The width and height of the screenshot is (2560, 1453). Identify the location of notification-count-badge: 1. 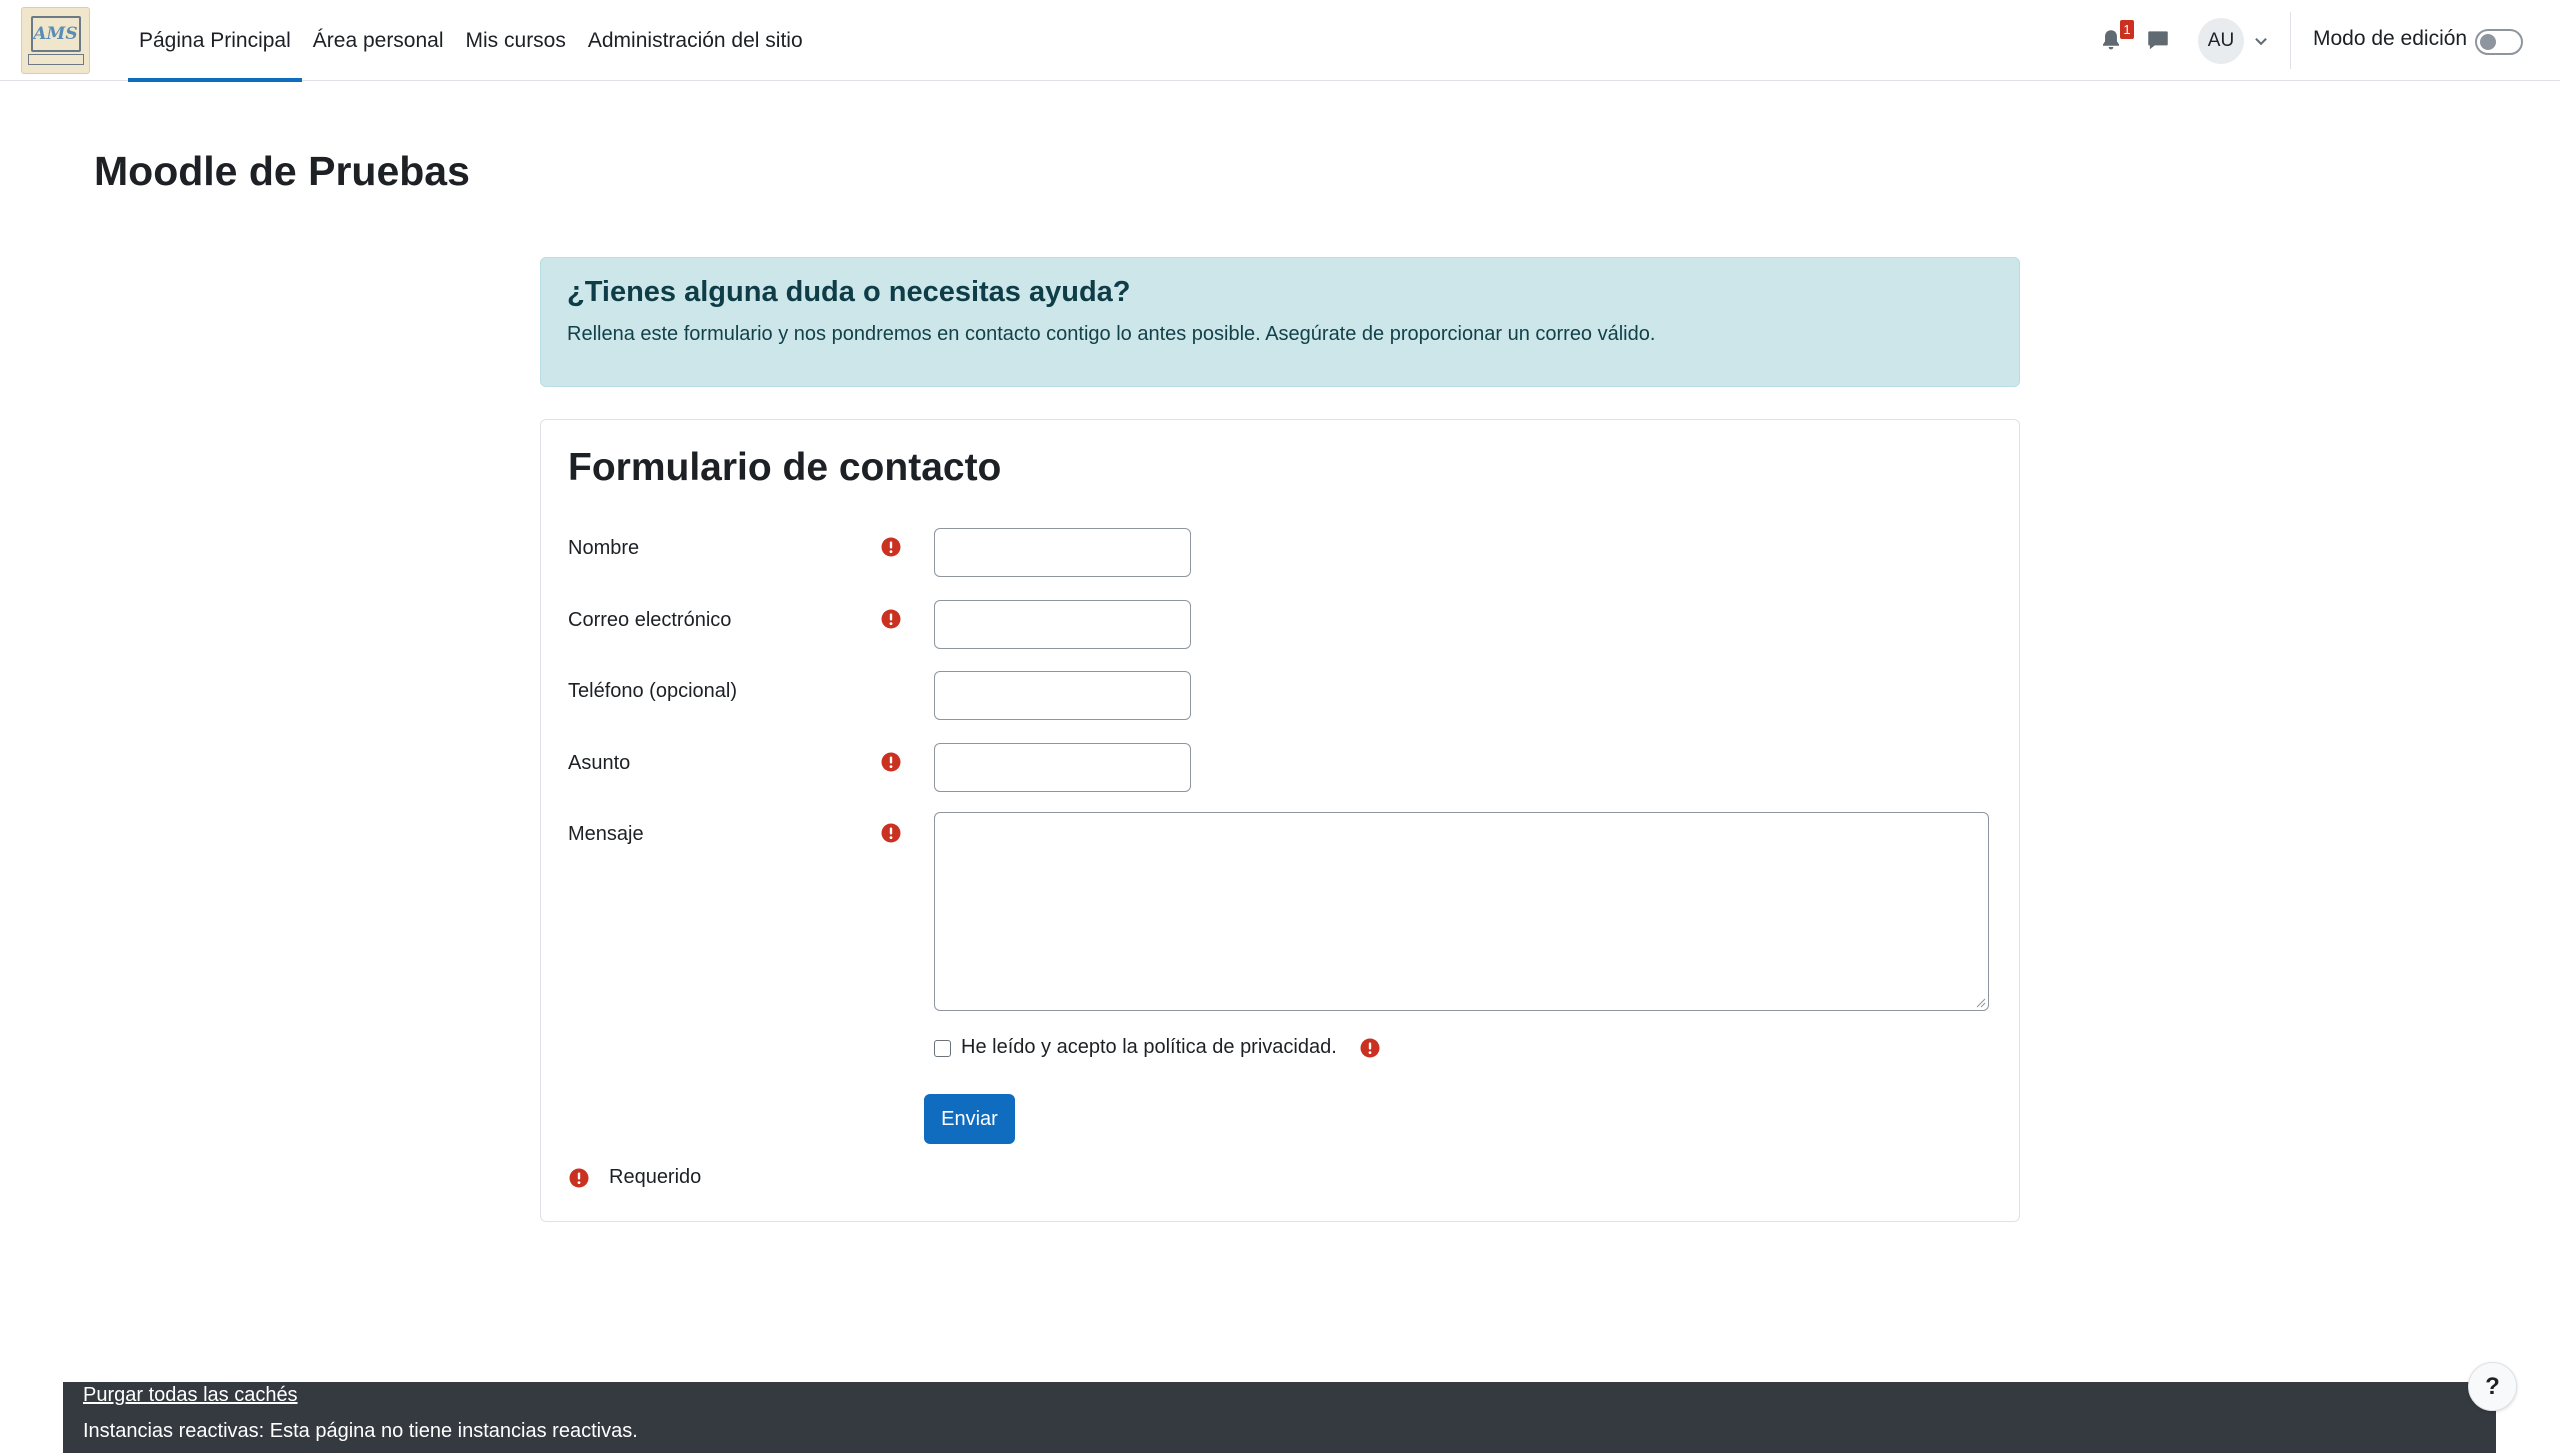
(2127, 29).